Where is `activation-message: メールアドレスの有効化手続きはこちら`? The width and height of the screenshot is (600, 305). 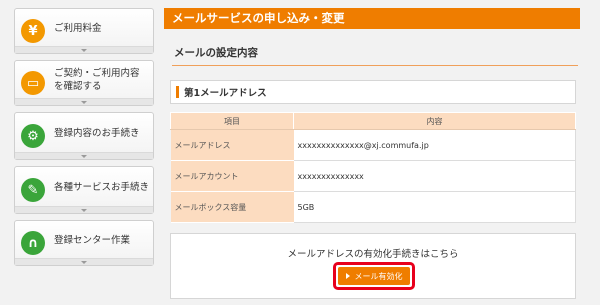 activation-message: メールアドレスの有効化手続きはこちら is located at coordinates (373, 254).